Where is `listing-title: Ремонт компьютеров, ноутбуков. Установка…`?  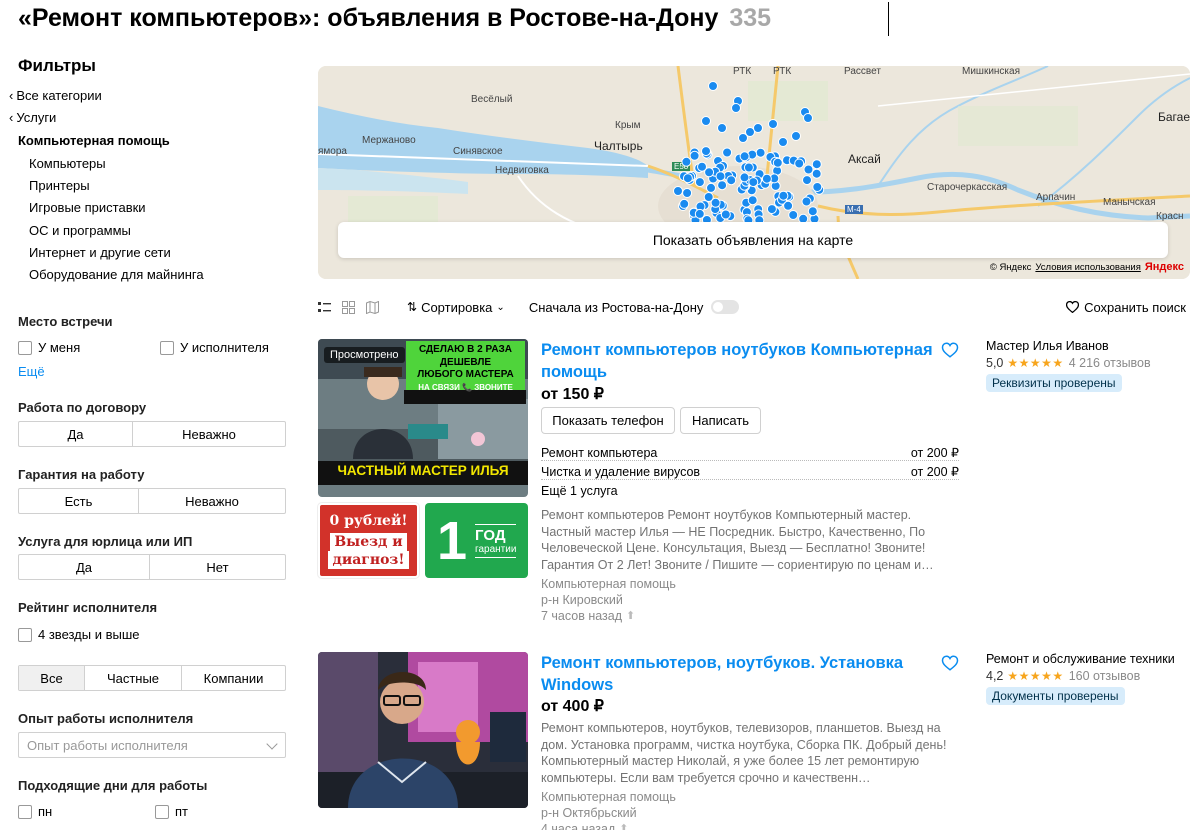 listing-title: Ремонт компьютеров, ноутбуков. Установка… is located at coordinates (739, 674).